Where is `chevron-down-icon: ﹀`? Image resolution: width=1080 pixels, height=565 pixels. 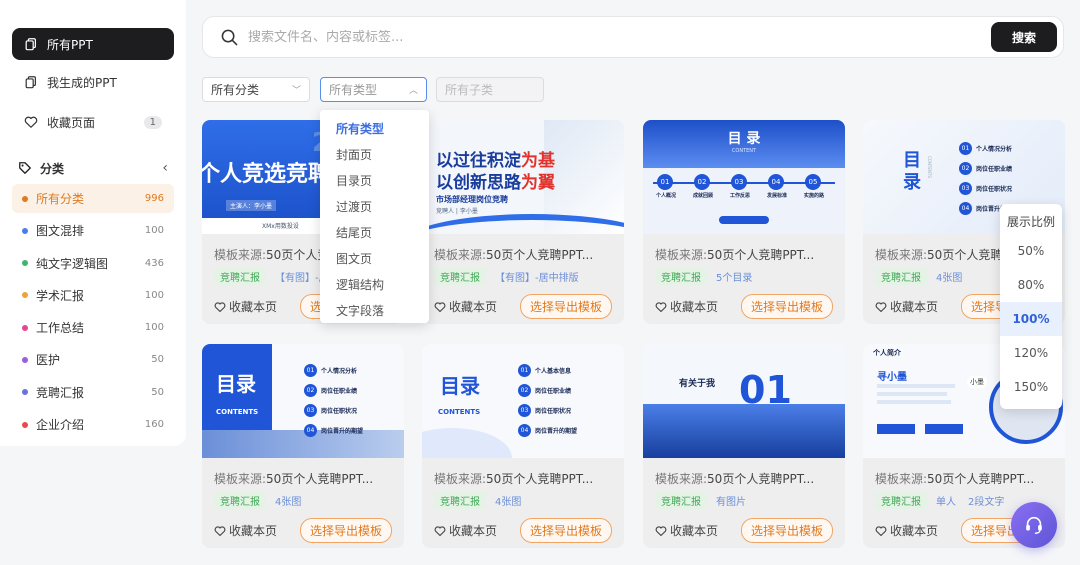
chevron-down-icon: ﹀ is located at coordinates (296, 91).